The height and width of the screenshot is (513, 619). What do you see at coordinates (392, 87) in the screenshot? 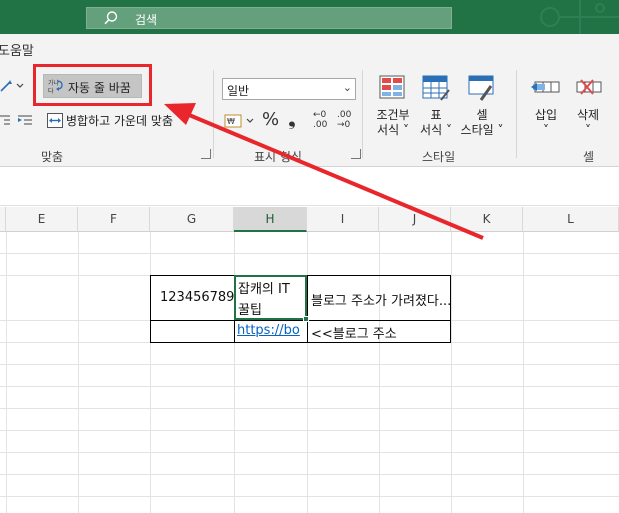
I see `conditional-formatting-icon` at bounding box center [392, 87].